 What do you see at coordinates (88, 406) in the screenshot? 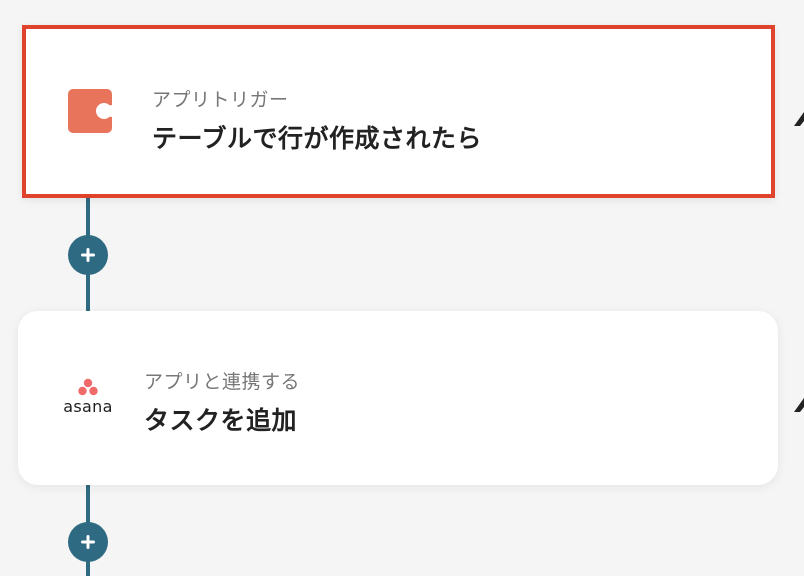
I see `asana-wordmark: asana` at bounding box center [88, 406].